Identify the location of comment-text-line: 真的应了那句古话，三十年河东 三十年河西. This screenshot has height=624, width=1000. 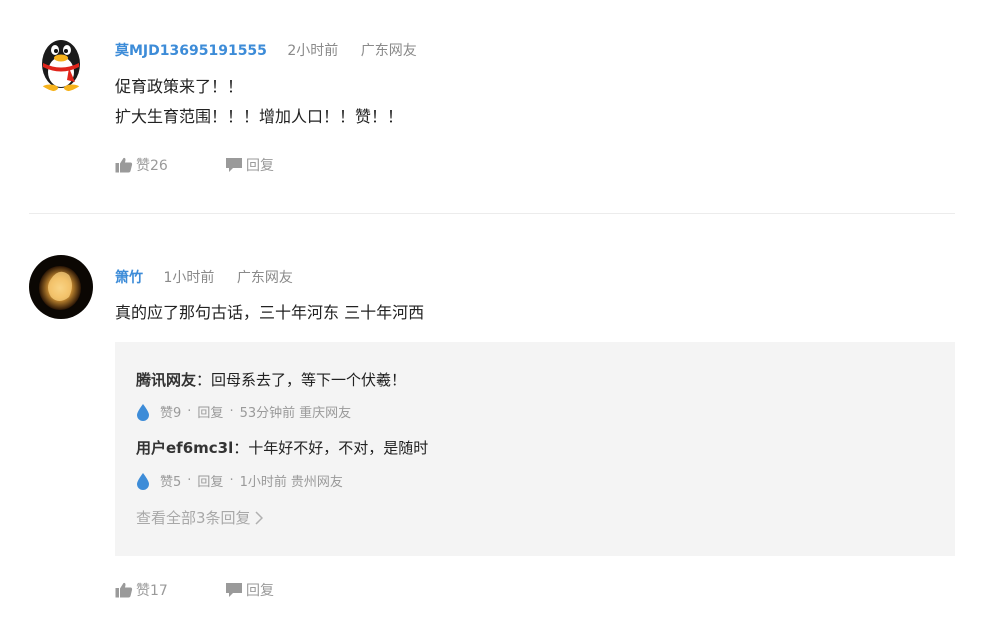
(270, 312).